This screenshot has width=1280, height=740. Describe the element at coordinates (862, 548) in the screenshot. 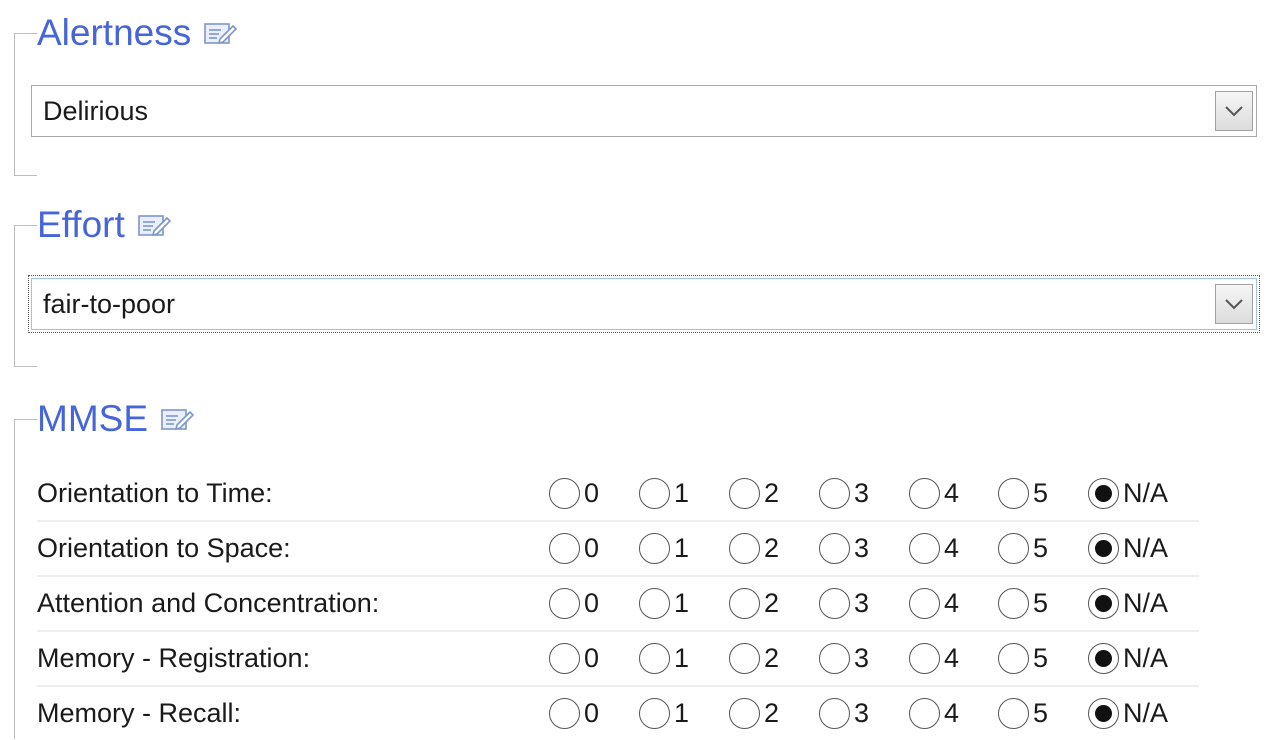

I see `radio-option-label: 3` at that location.